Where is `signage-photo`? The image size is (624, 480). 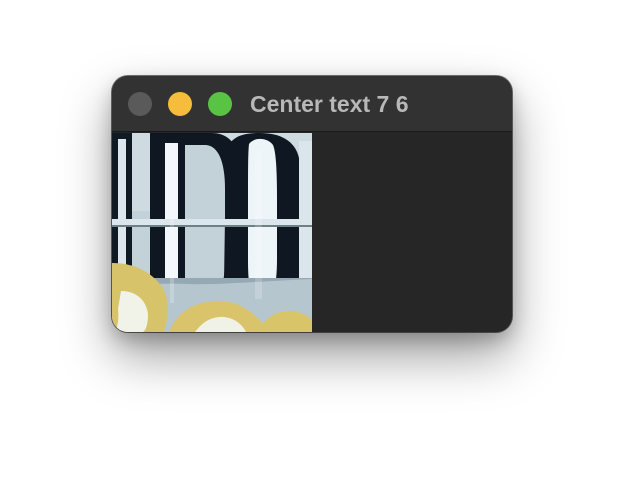
signage-photo is located at coordinates (212, 232).